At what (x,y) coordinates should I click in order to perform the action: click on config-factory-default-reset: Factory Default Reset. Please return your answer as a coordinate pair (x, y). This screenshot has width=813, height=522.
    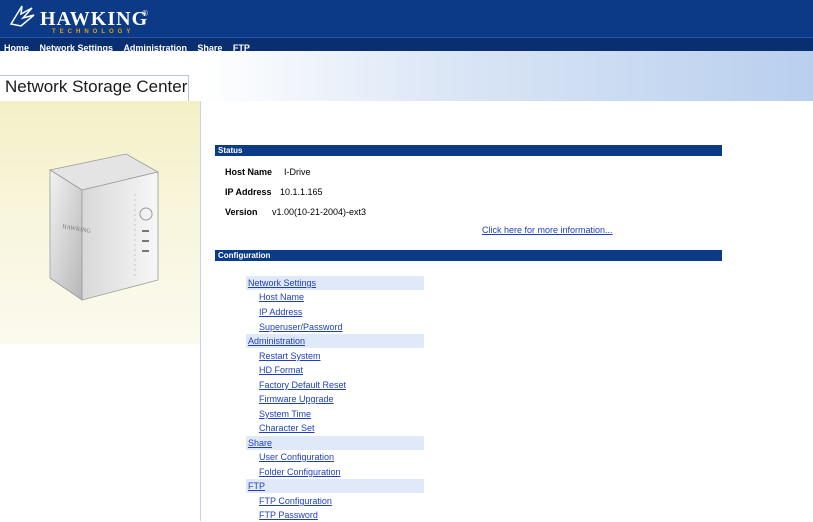
    Looking at the image, I should click on (335, 385).